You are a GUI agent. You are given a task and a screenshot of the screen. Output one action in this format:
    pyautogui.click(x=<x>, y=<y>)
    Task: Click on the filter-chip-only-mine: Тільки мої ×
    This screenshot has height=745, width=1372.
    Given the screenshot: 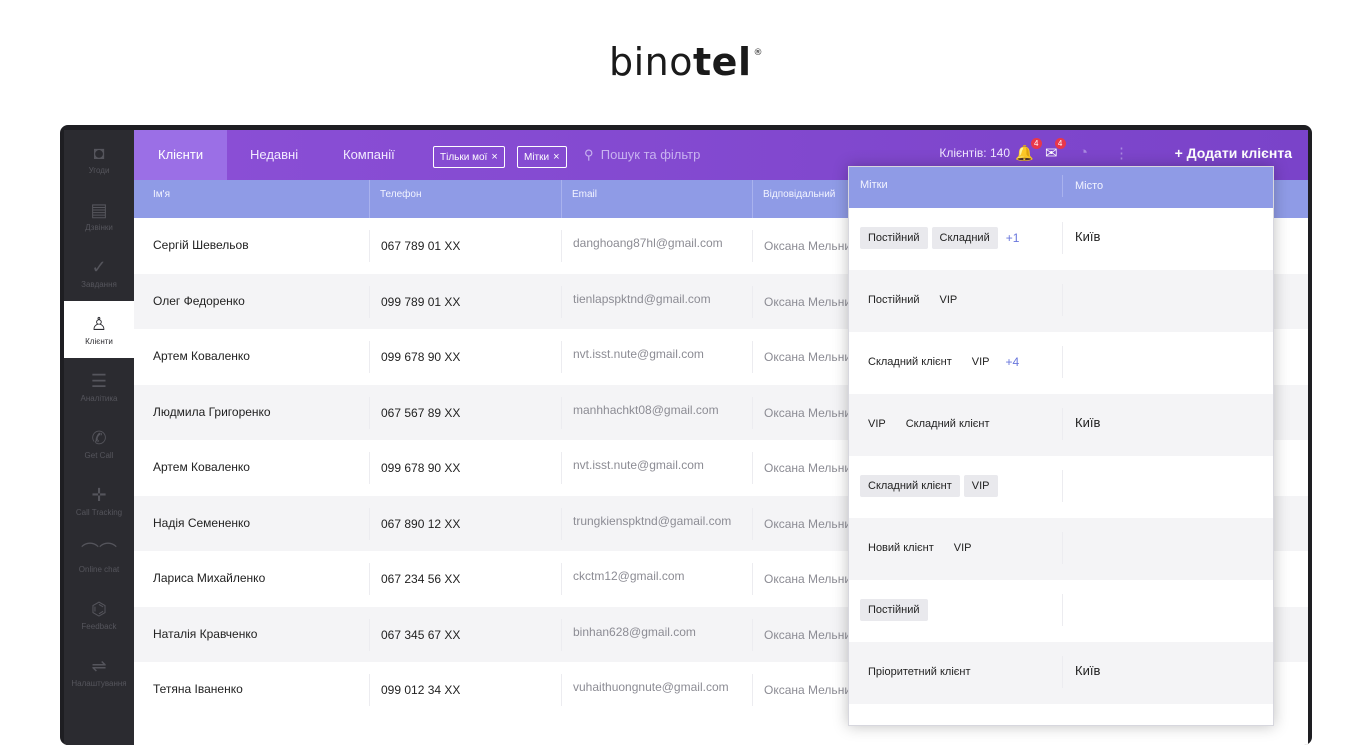 What is the action you would take?
    pyautogui.click(x=469, y=157)
    